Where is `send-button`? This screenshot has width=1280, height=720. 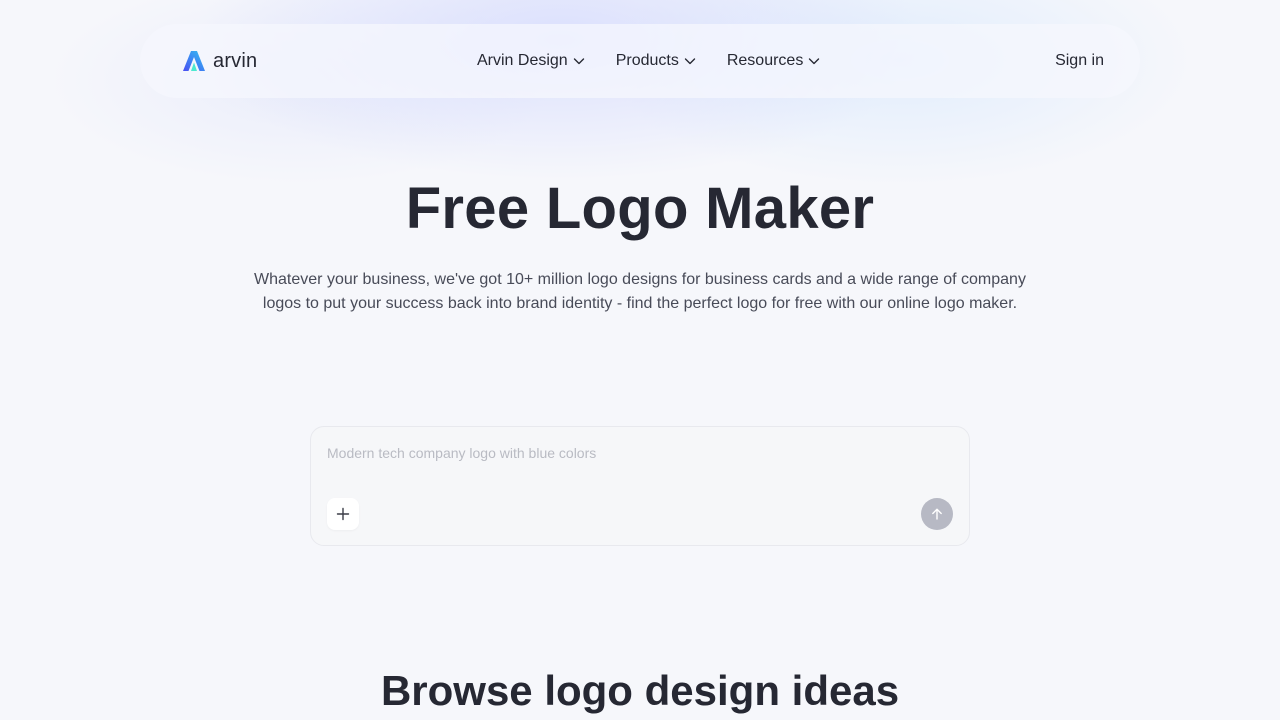
send-button is located at coordinates (937, 514).